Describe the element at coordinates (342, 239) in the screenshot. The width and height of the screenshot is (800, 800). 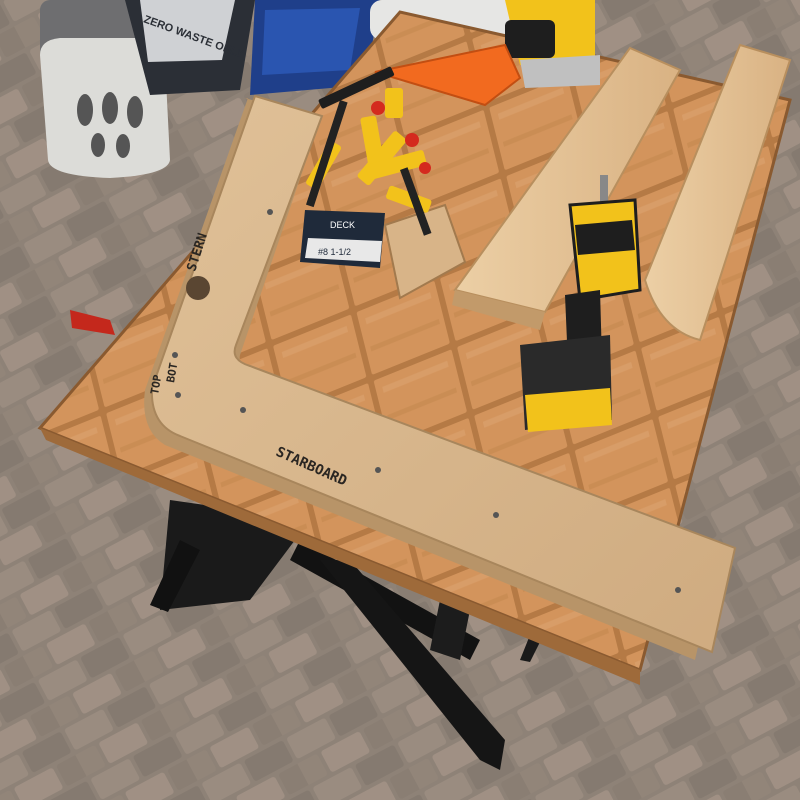
I see `screw-box: DECK #8 1-1/2` at that location.